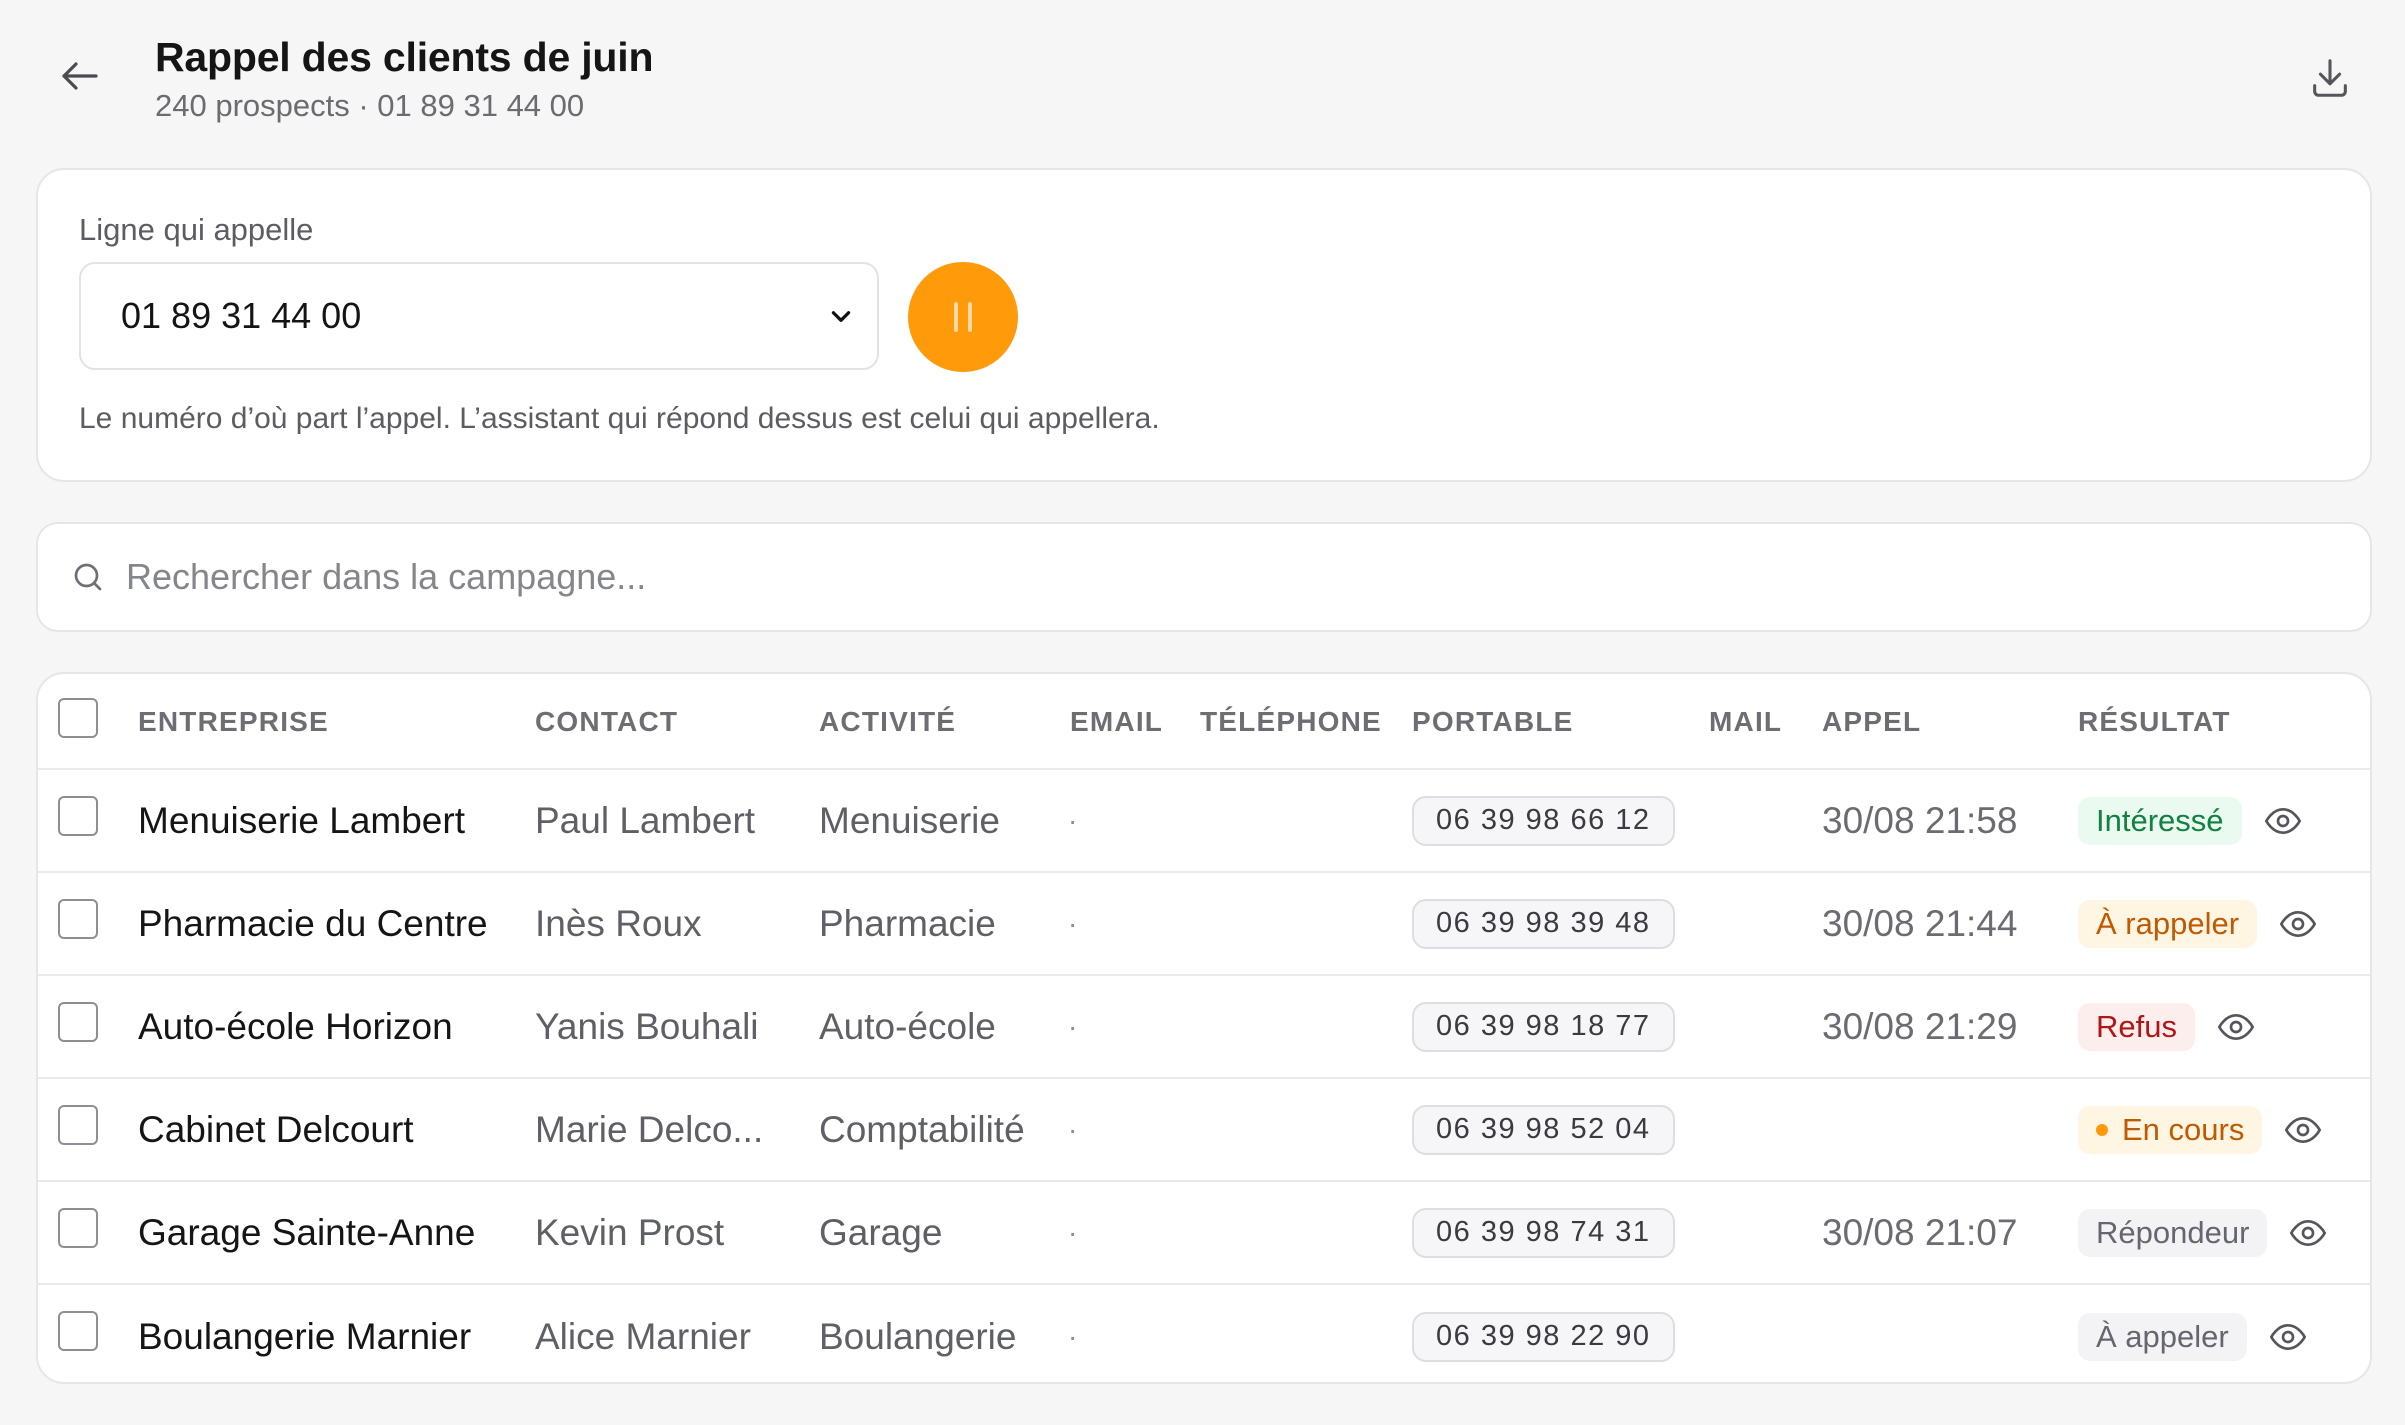 The width and height of the screenshot is (2405, 1425). I want to click on column-header-phone: TÉLÉPHONE, so click(1291, 722).